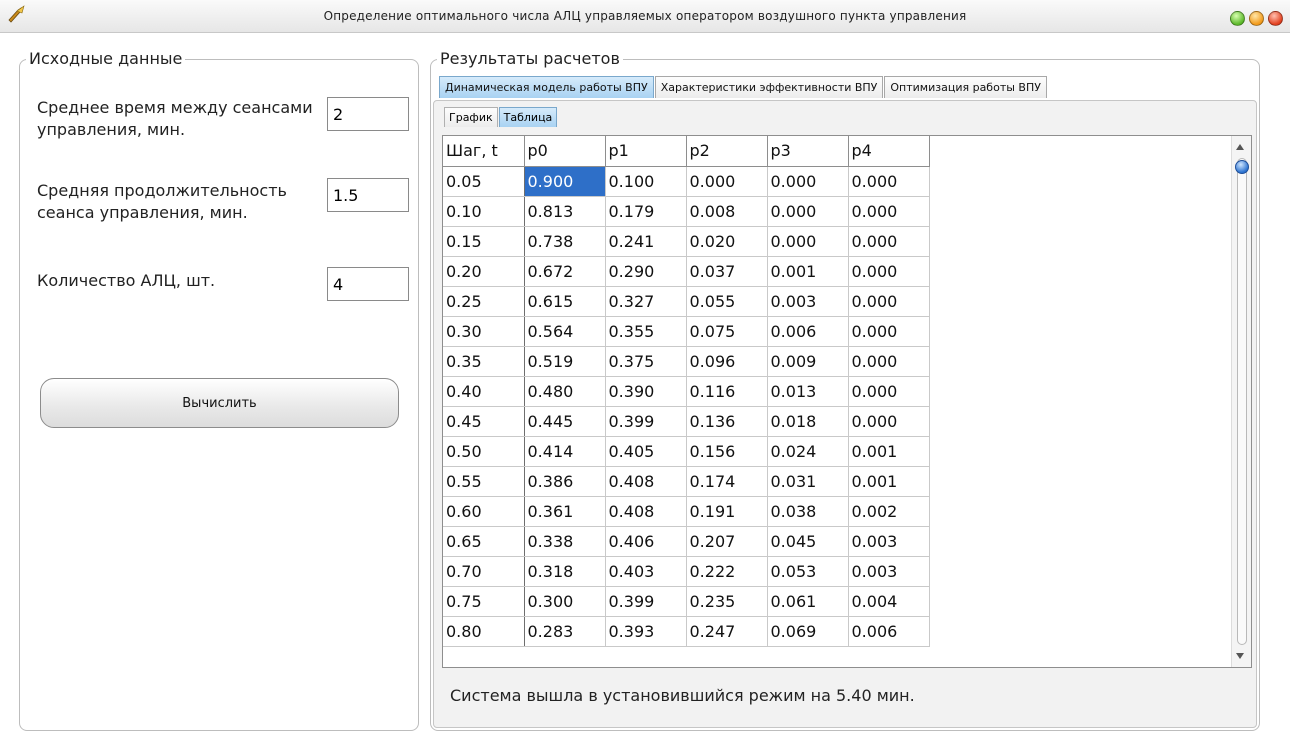 The image size is (1290, 745). I want to click on table-row: 0.50 0.414 0.405 0.156 0.024 0.001, so click(686, 451).